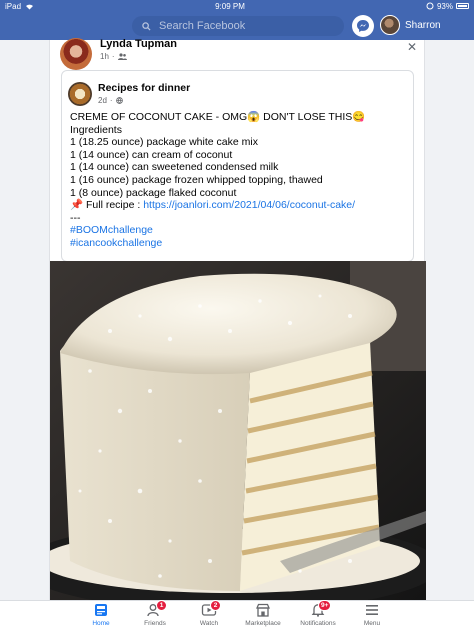 This screenshot has height=631, width=474. I want to click on author-name: Lynda Tupman, so click(138, 44).